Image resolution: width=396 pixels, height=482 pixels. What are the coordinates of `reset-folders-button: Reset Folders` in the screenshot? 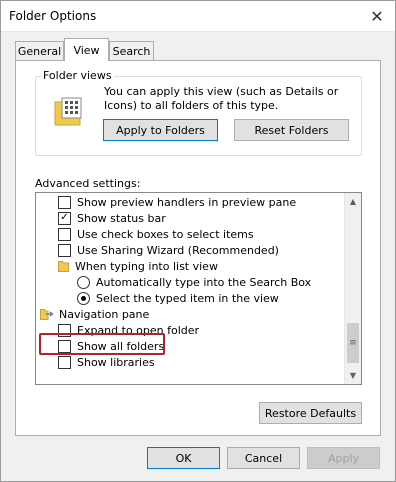 It's located at (291, 130).